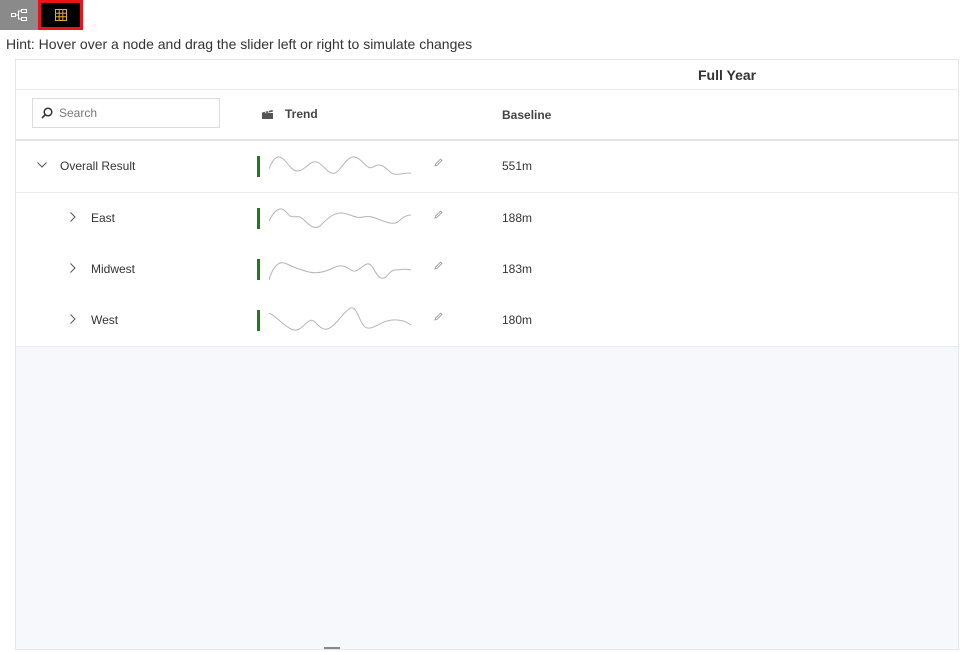 The width and height of the screenshot is (960, 652). I want to click on column-header-row: Trend Baseline, so click(487, 115).